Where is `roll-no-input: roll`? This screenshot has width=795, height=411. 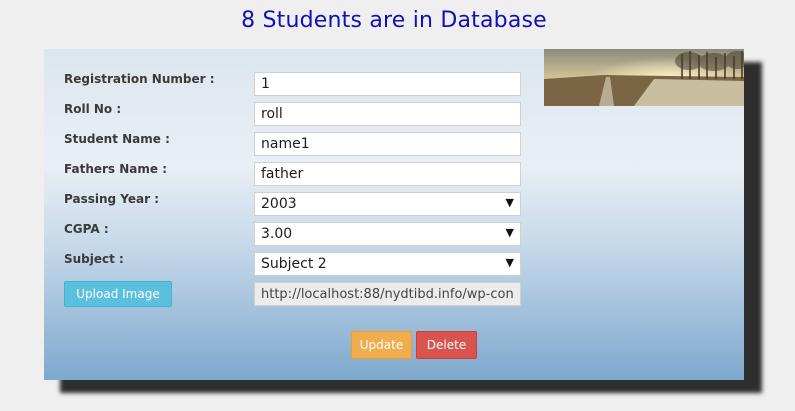 roll-no-input: roll is located at coordinates (387, 114).